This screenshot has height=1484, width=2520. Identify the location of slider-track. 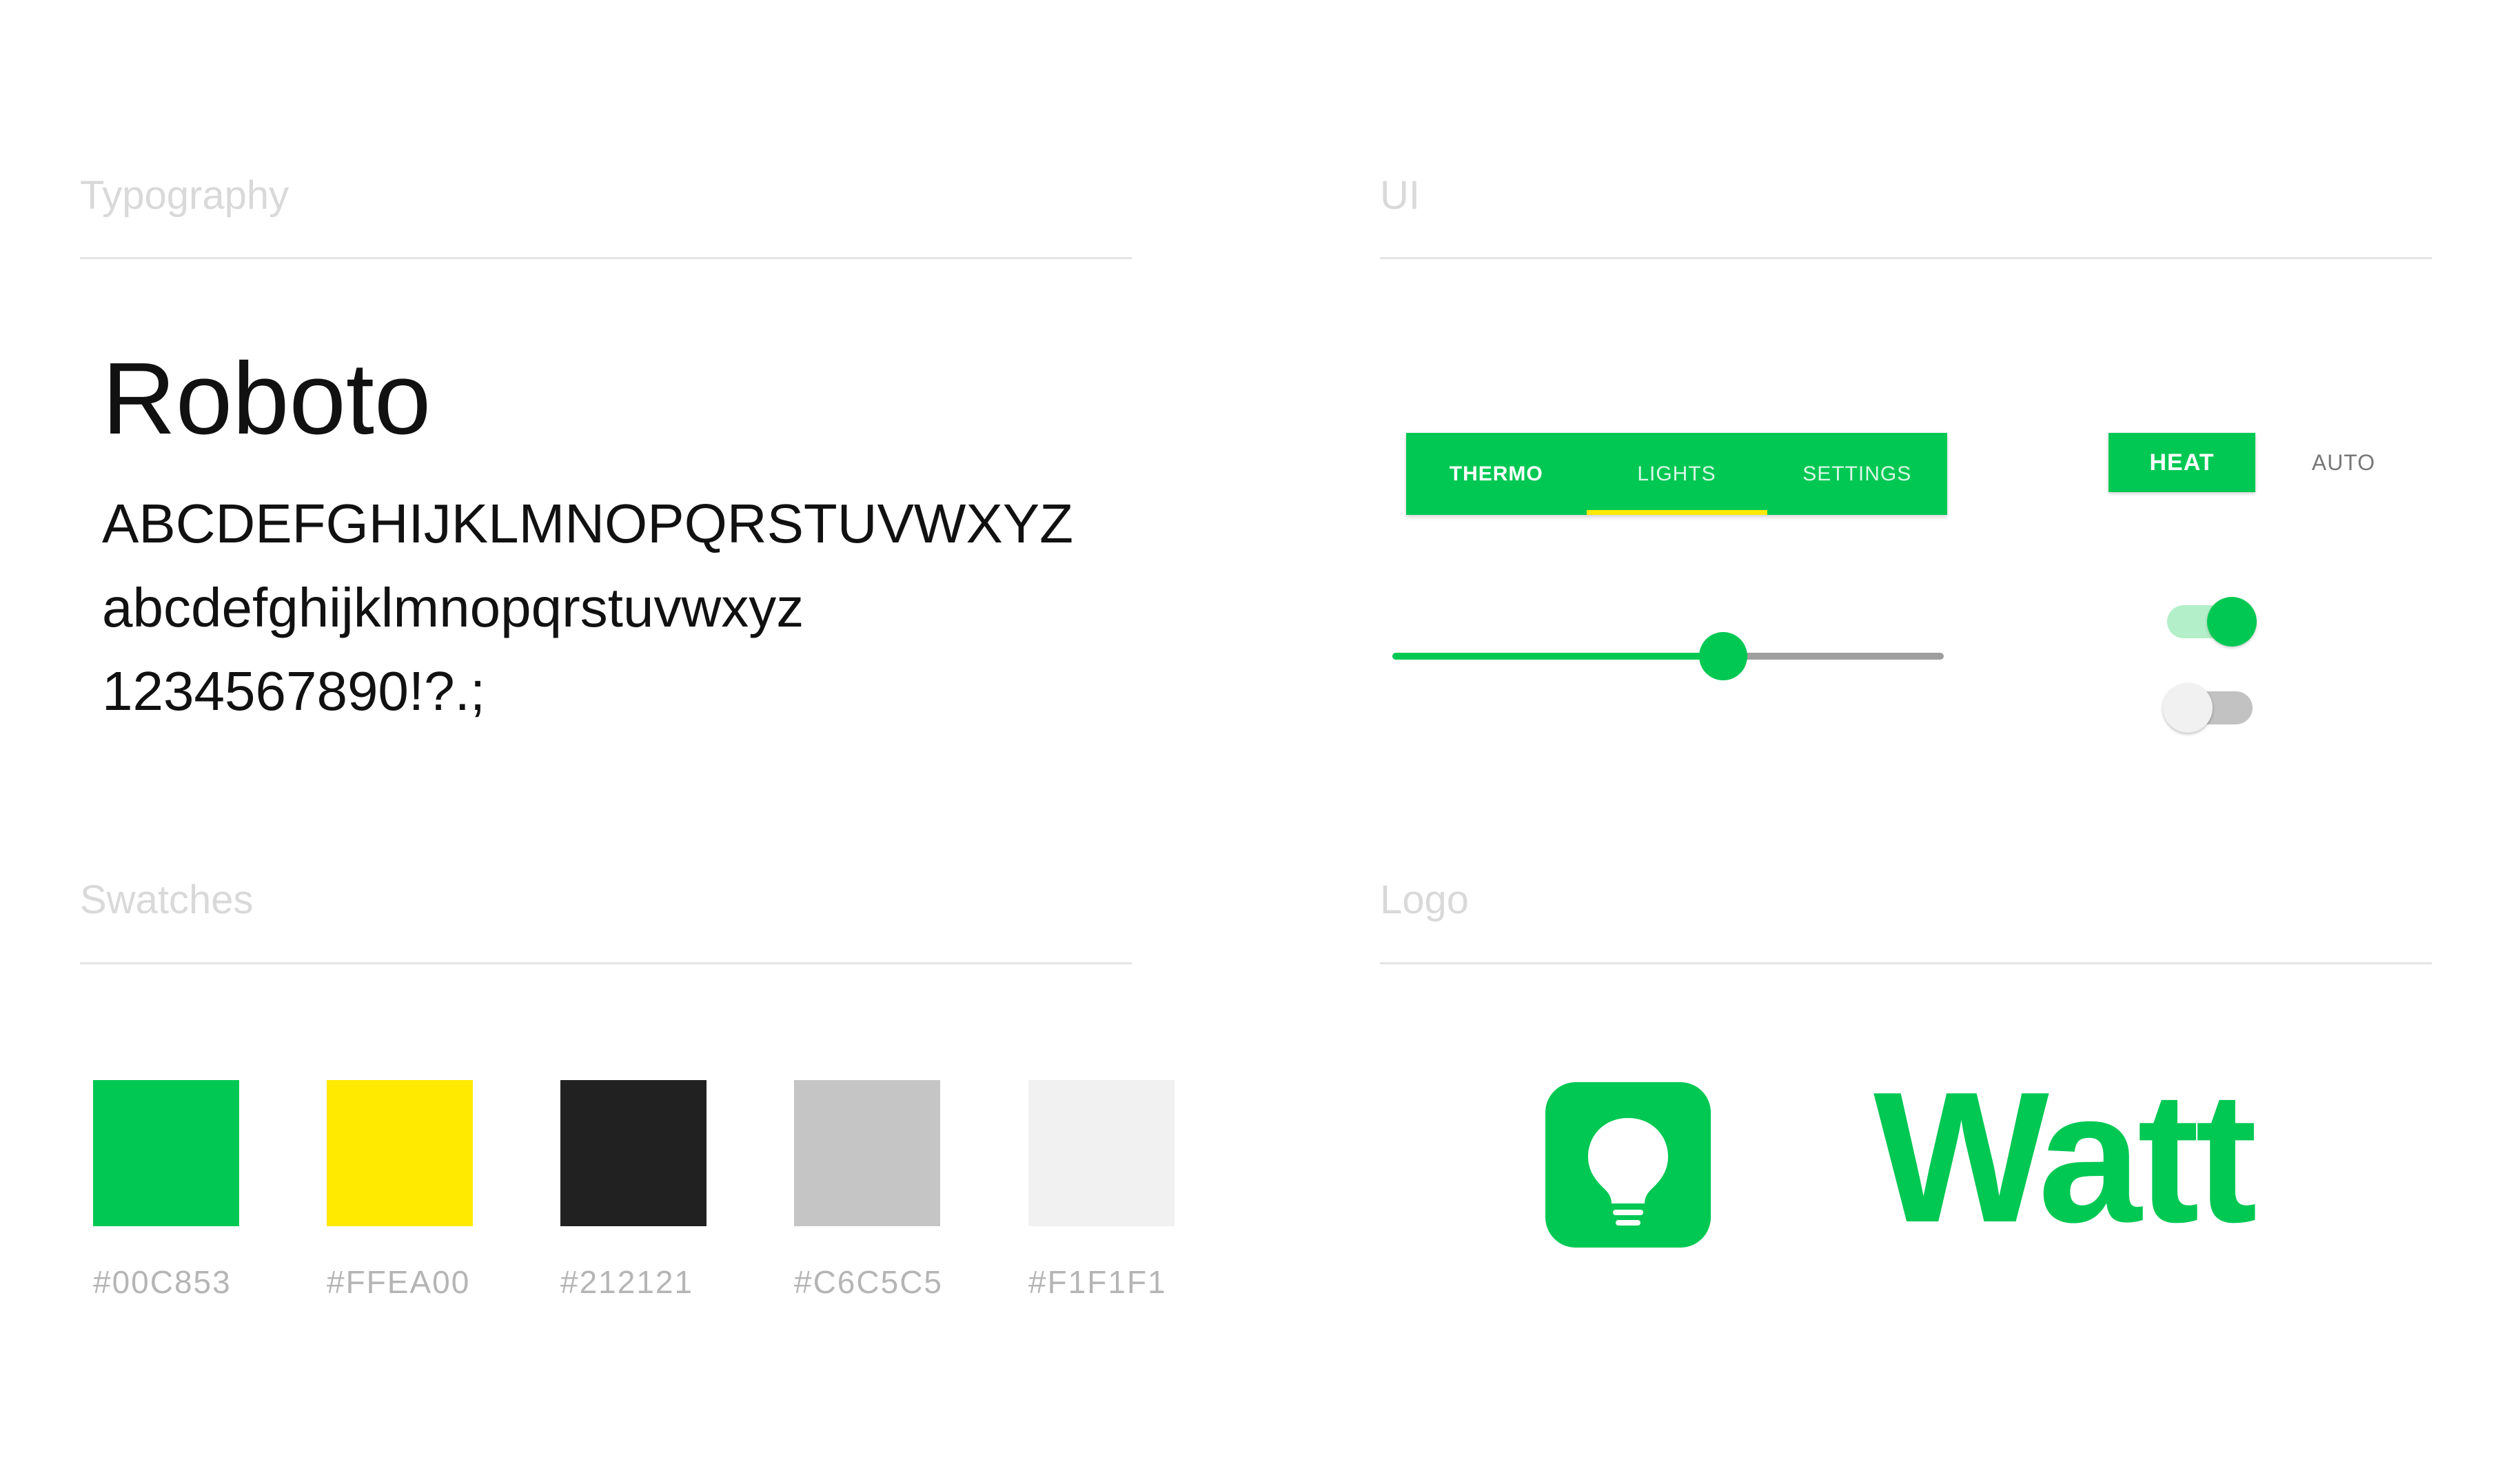
(1668, 656).